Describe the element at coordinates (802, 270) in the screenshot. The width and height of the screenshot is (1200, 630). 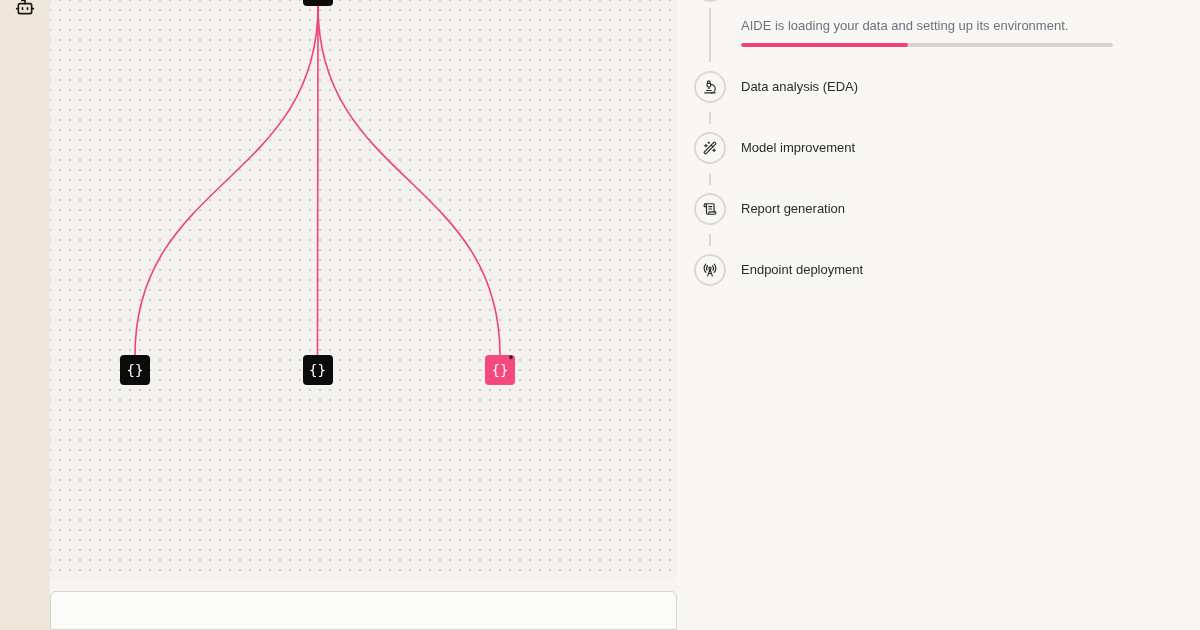
I see `step-label: Endpoint deployment` at that location.